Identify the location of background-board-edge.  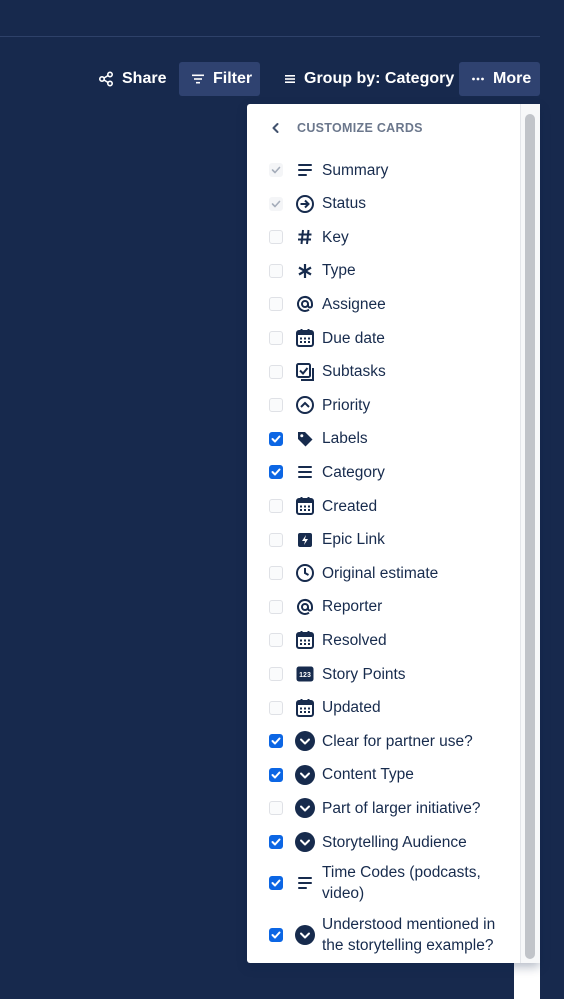
(527, 979).